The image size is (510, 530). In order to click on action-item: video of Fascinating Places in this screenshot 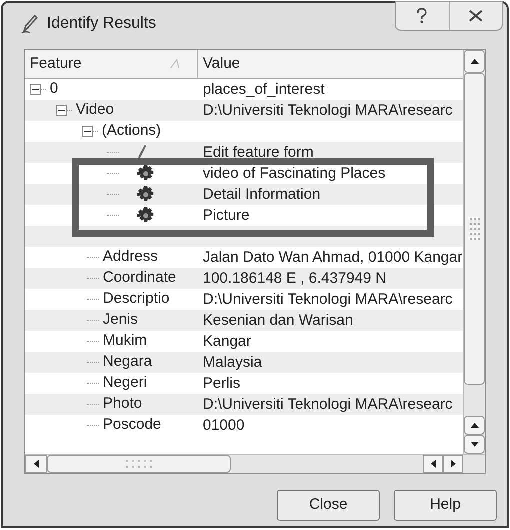, I will do `click(294, 173)`.